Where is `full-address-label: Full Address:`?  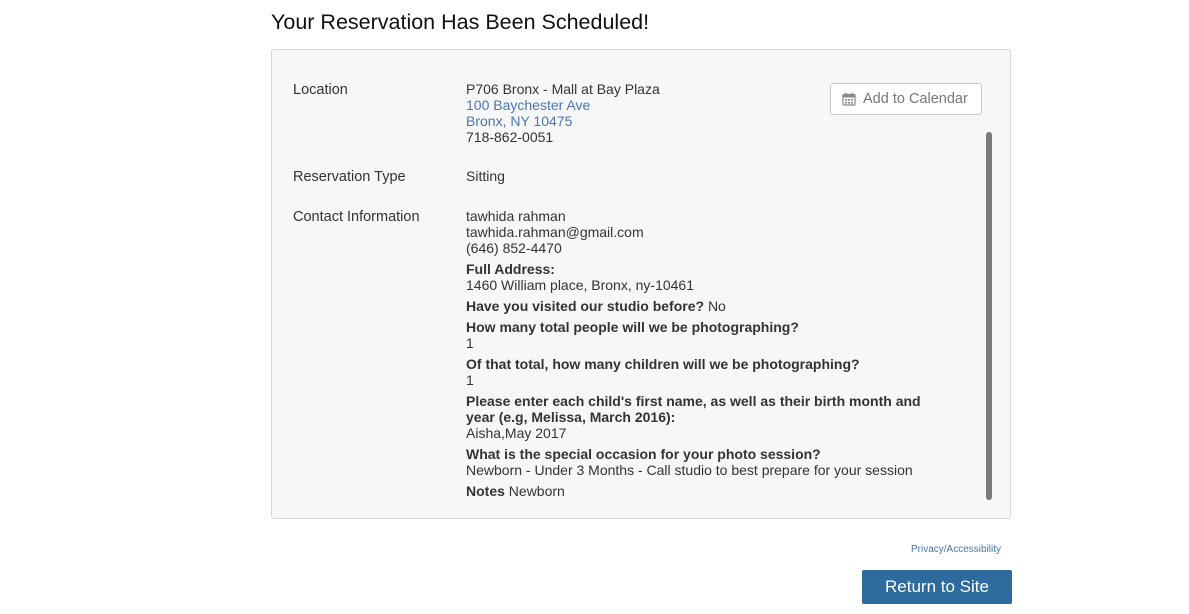 full-address-label: Full Address: is located at coordinates (510, 269).